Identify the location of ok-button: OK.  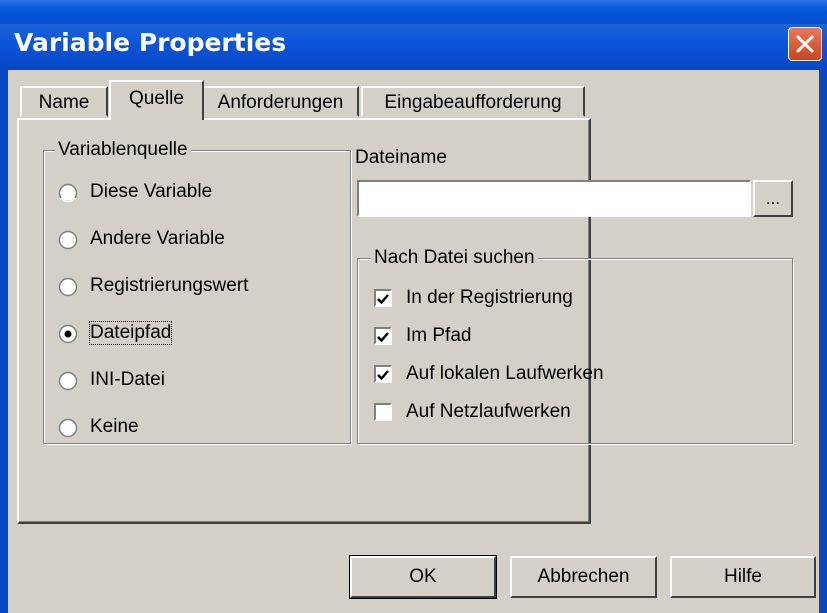
(423, 577).